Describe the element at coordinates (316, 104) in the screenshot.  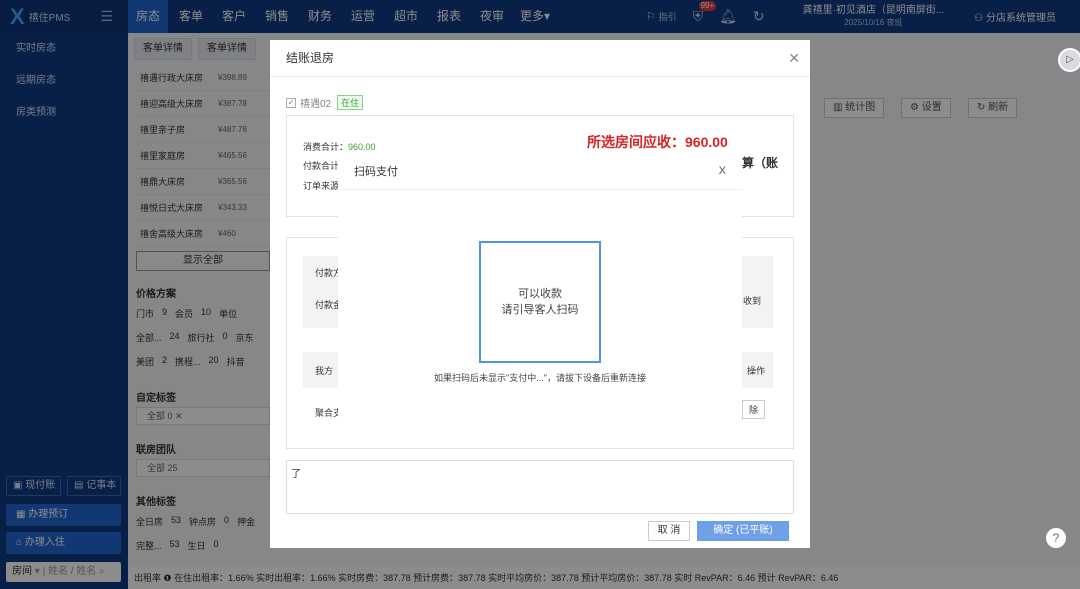
I see `room-label: 禧遇02` at that location.